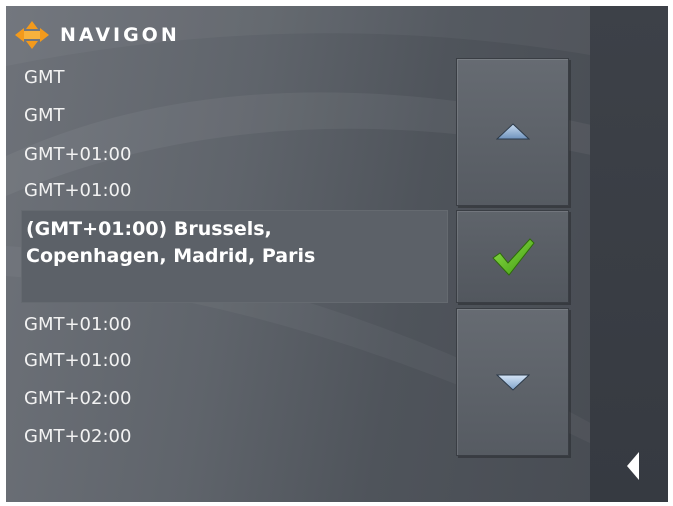 Image resolution: width=673 pixels, height=506 pixels. I want to click on navigon-logo-icon, so click(32, 35).